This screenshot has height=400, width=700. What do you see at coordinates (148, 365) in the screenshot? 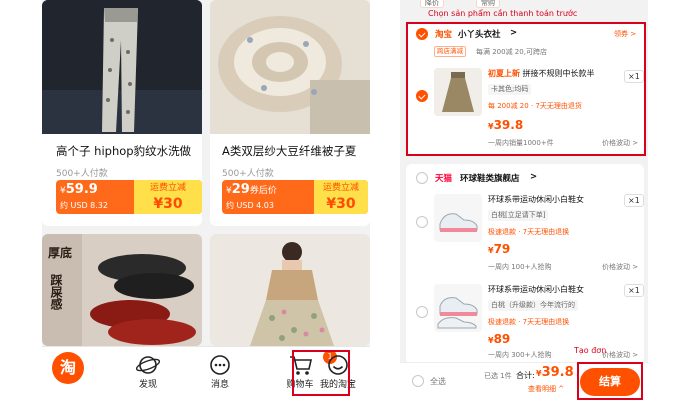
I see `planet-icon` at bounding box center [148, 365].